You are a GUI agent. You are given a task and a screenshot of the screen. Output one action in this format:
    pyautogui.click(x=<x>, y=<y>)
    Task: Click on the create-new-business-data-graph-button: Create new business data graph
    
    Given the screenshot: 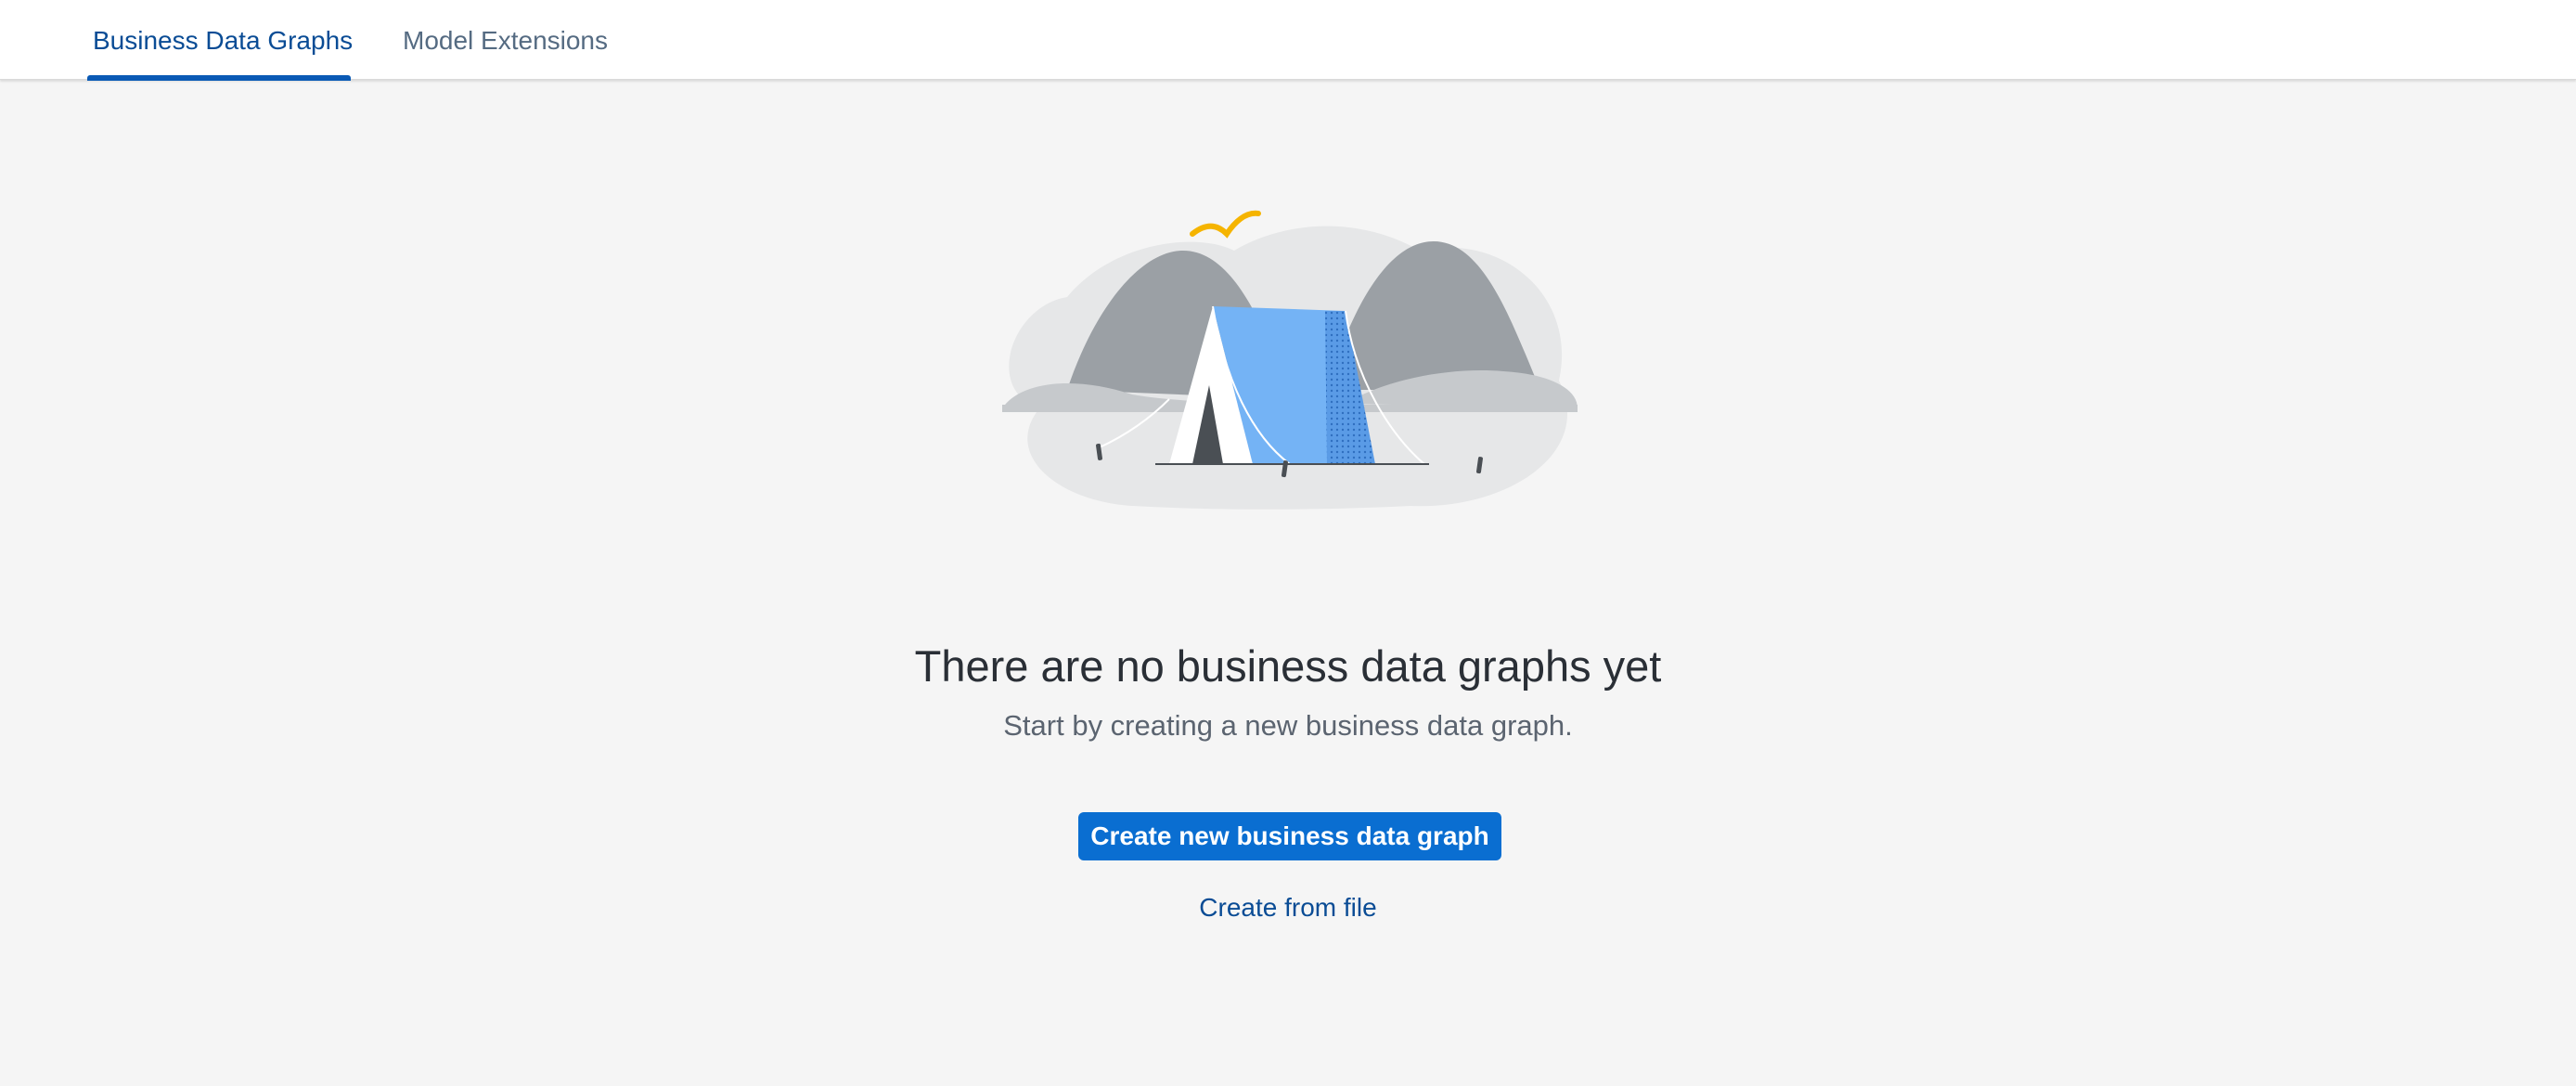 What is the action you would take?
    pyautogui.click(x=1289, y=836)
    